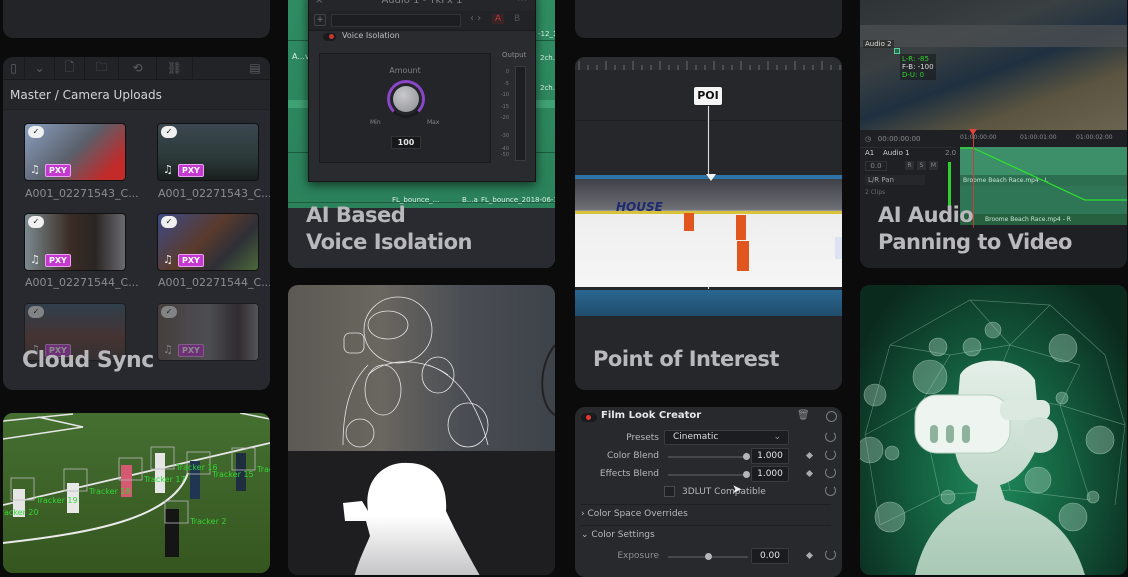 The width and height of the screenshot is (1128, 577). I want to click on delete-icon: 🗑, so click(803, 415).